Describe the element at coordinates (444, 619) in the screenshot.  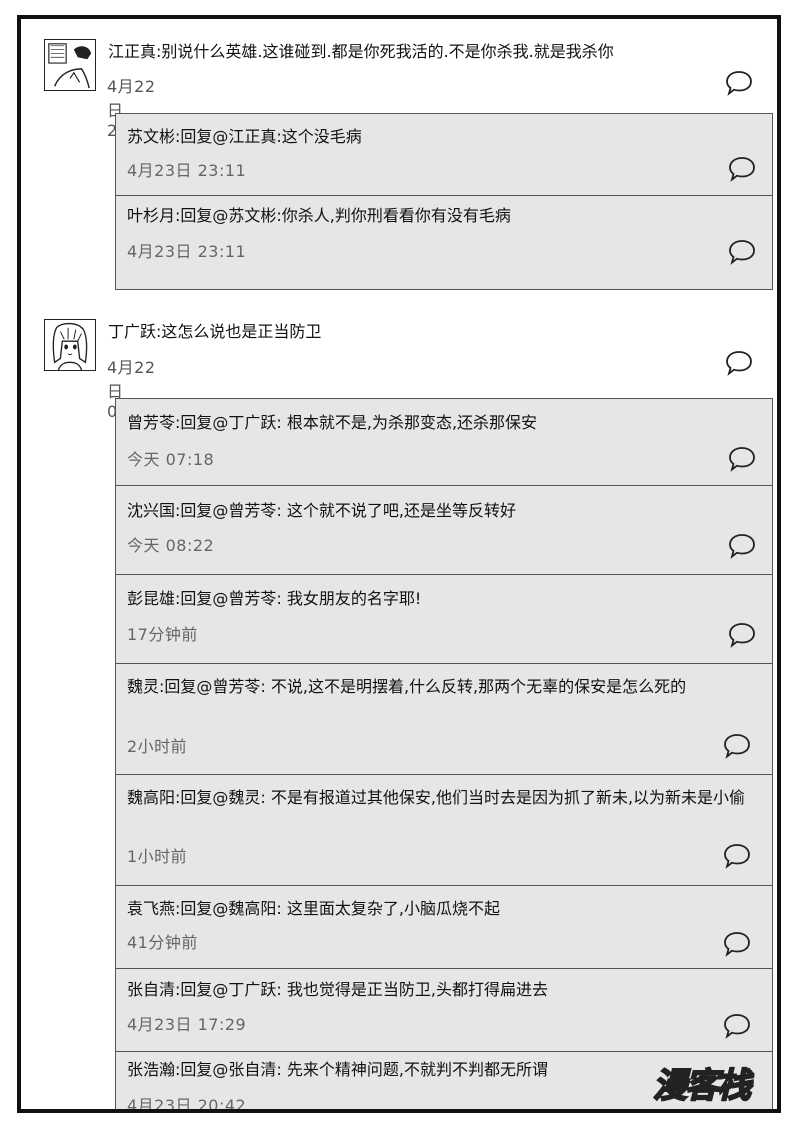
I see `reply-item: 彭昆雄:回复@曾芳苓: 我女朋友的名字耶! 17分钟前` at that location.